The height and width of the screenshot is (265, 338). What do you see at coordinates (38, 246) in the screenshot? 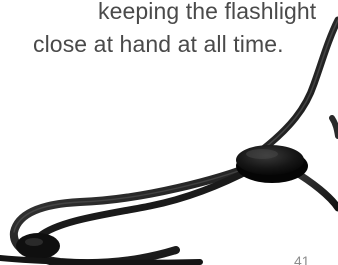
I see `cord-knot` at bounding box center [38, 246].